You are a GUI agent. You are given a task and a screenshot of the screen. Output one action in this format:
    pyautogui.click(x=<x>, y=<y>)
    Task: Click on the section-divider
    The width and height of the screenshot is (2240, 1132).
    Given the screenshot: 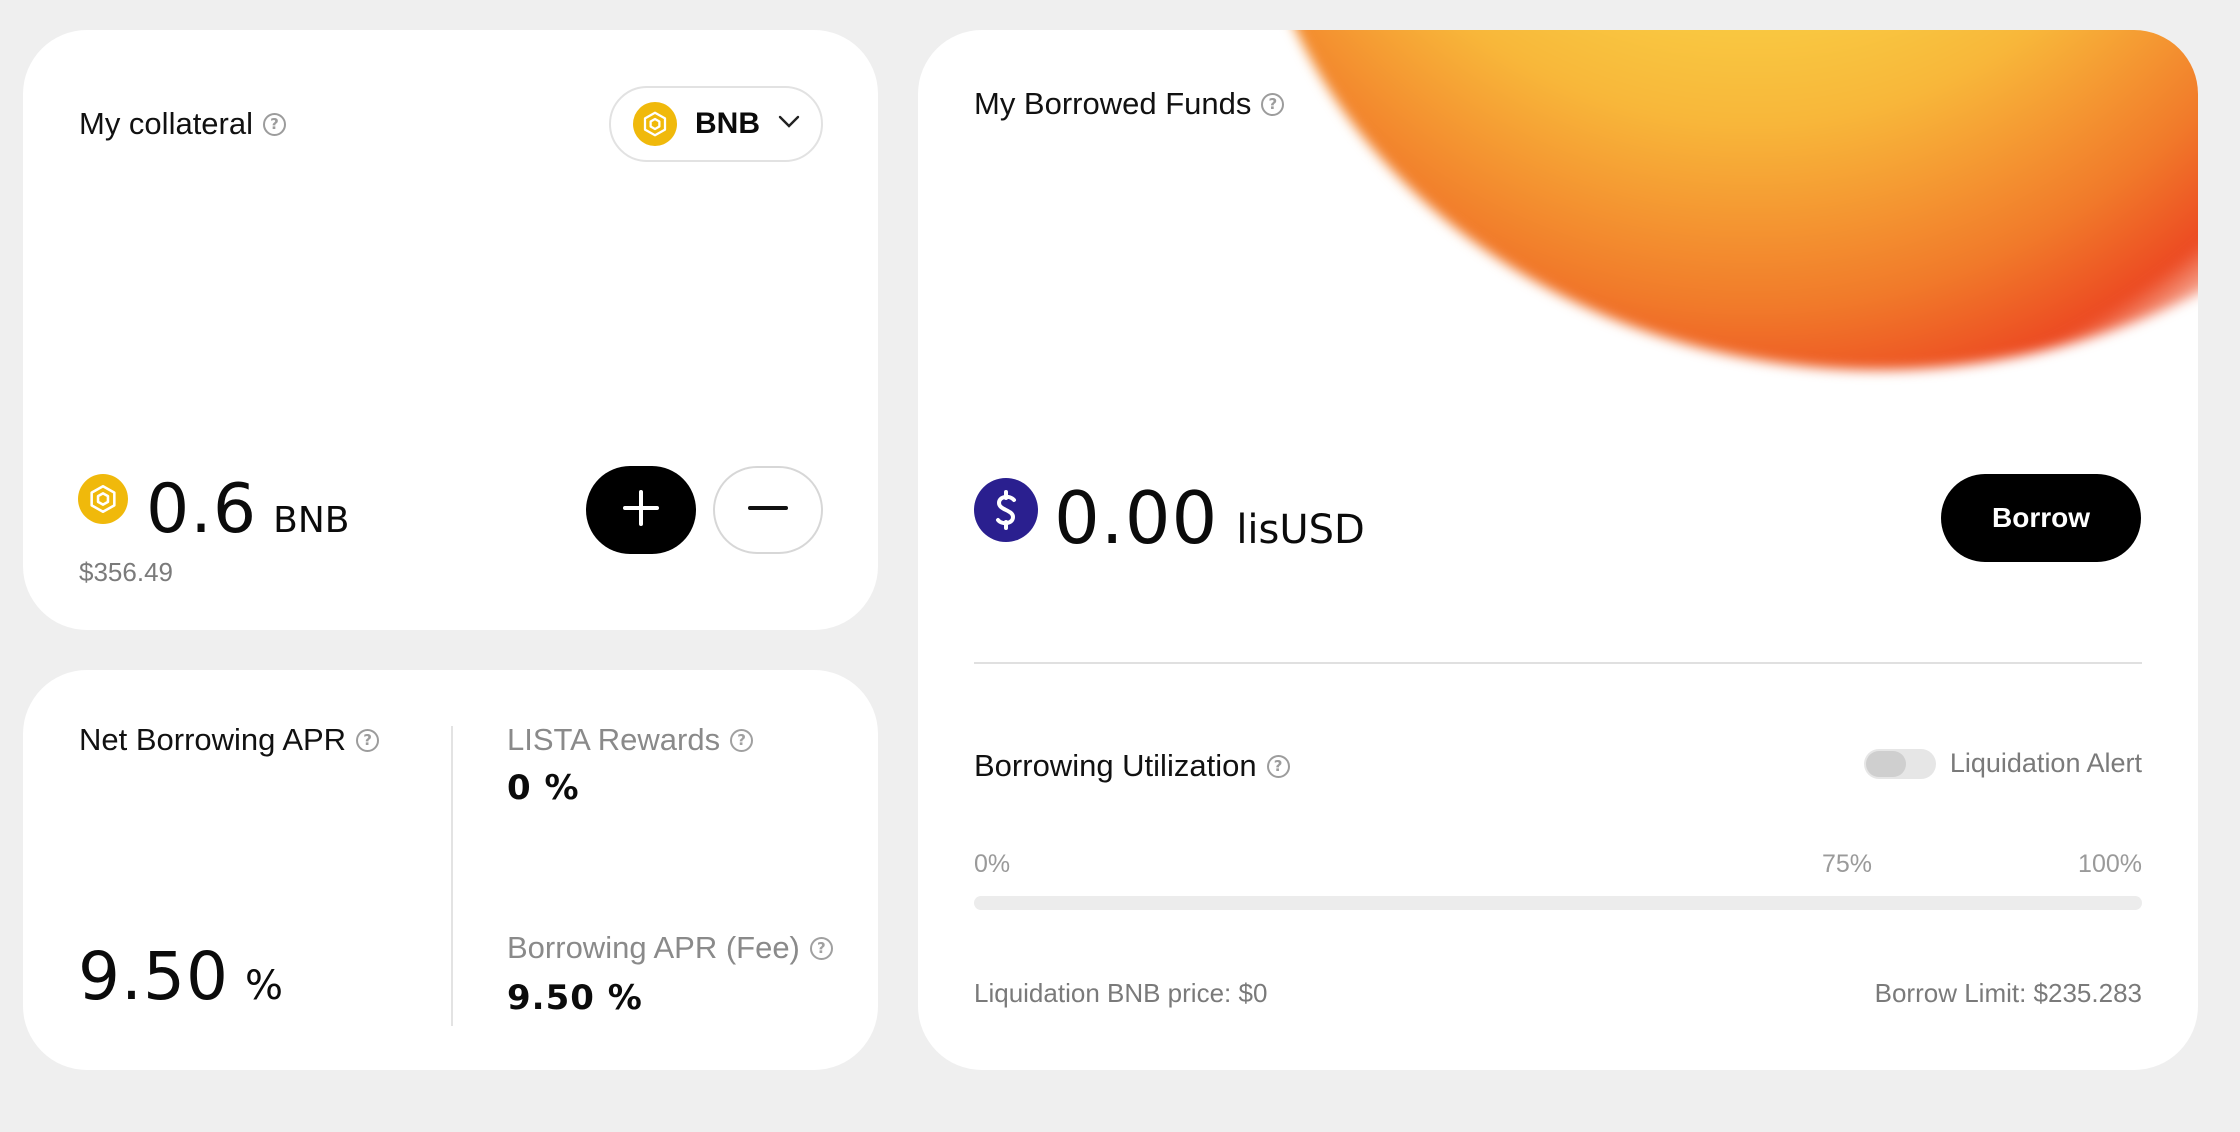 What is the action you would take?
    pyautogui.click(x=1558, y=663)
    